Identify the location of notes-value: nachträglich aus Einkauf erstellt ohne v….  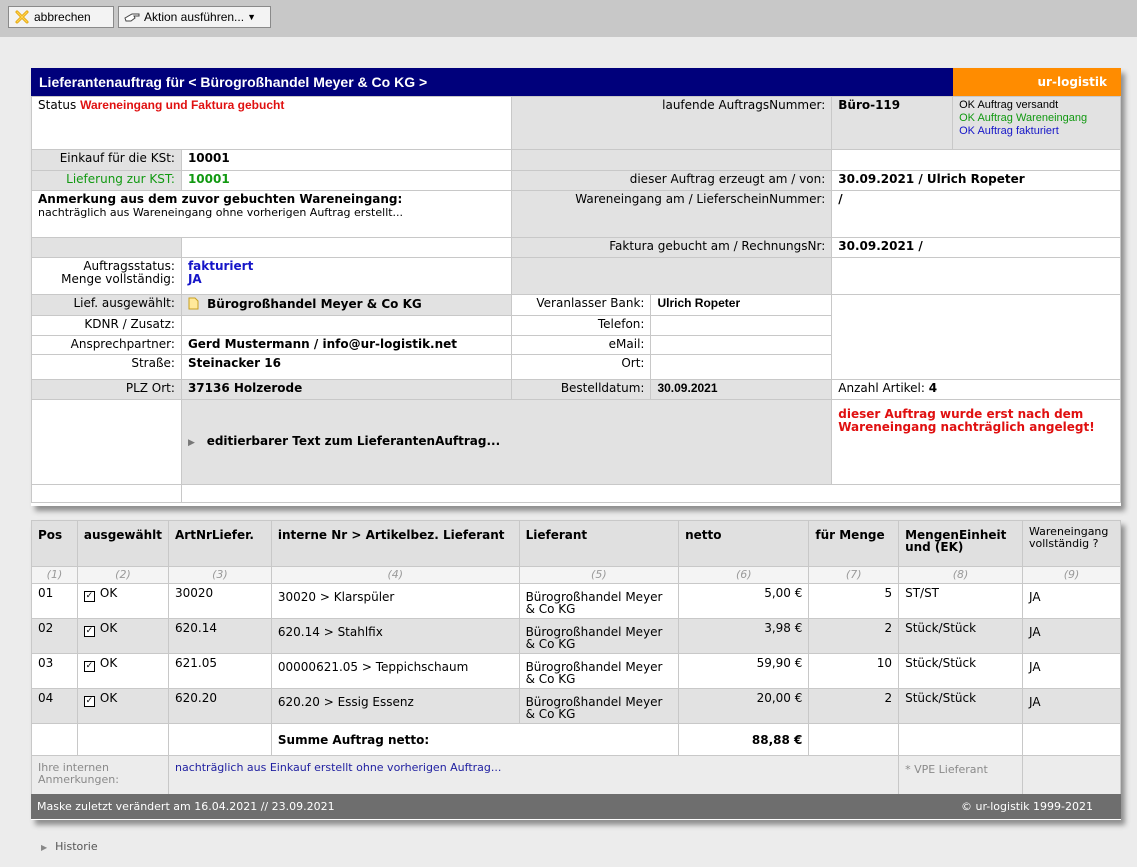
(533, 777).